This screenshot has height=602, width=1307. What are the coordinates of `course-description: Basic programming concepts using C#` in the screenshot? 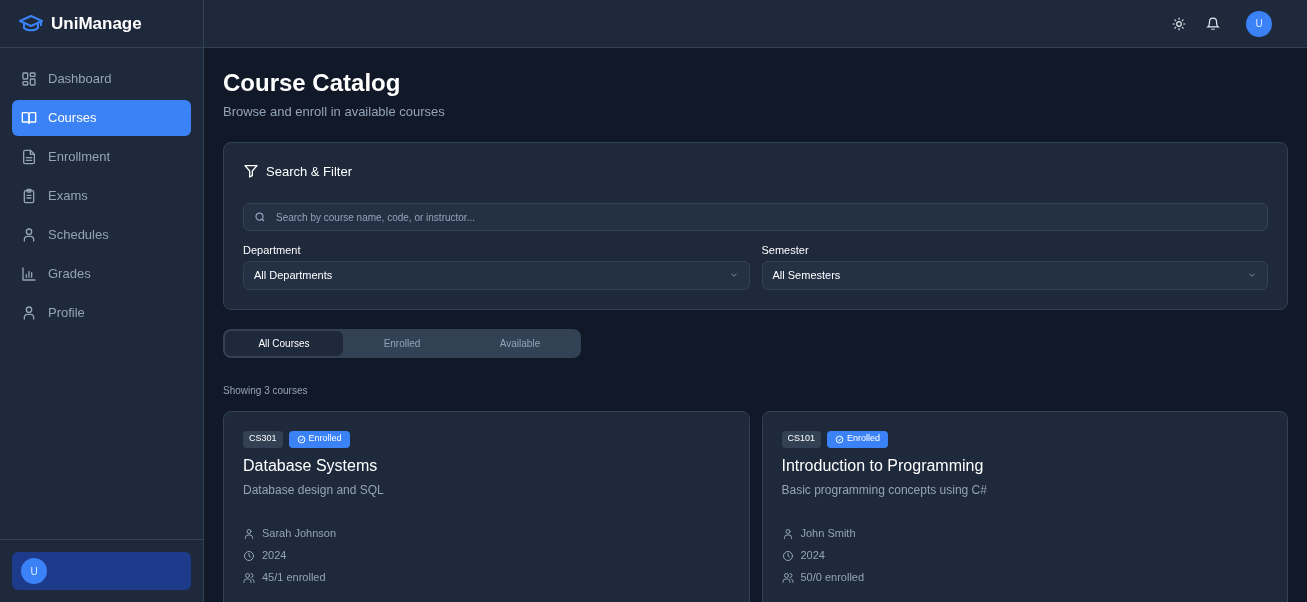 It's located at (884, 490).